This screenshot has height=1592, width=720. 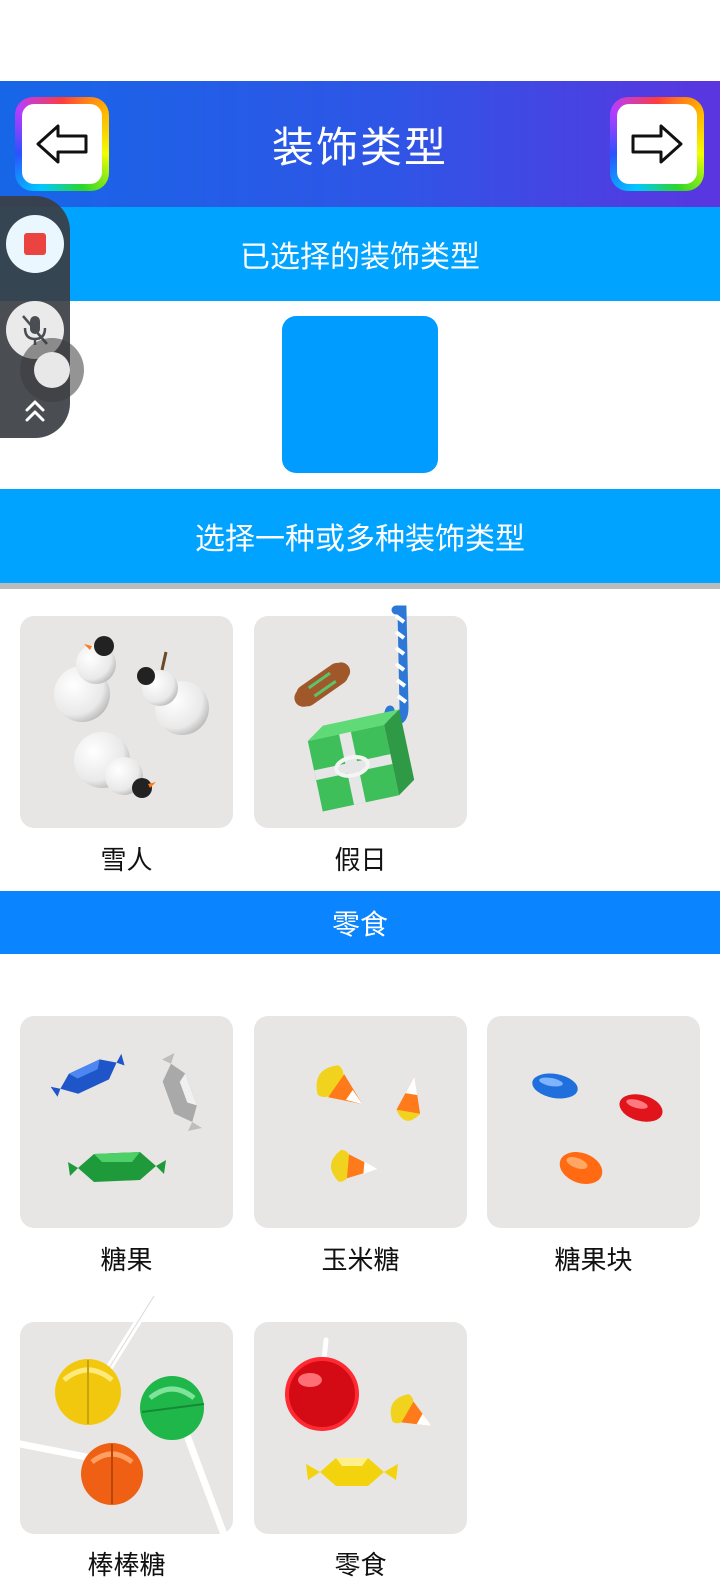 I want to click on snacks-section-heading: 零食, so click(x=360, y=922).